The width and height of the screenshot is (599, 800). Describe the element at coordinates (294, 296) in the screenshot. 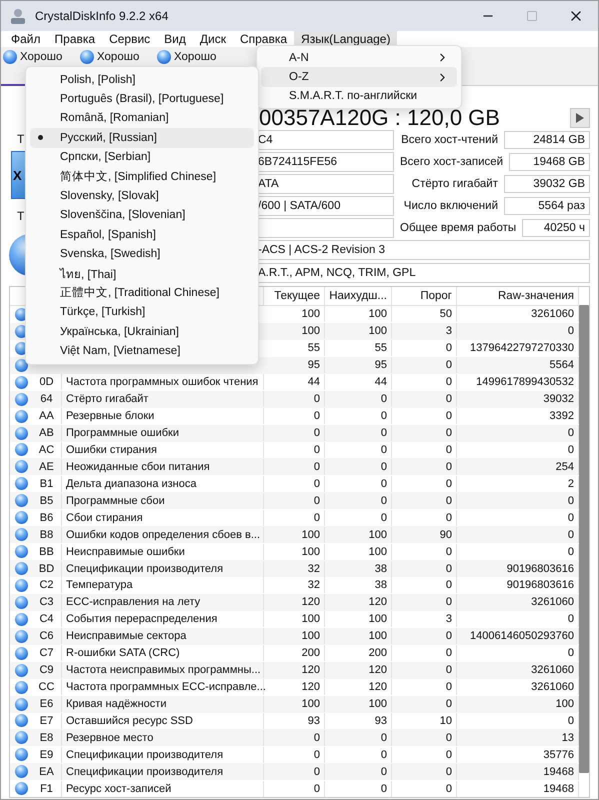

I see `column-header: Текущее` at that location.